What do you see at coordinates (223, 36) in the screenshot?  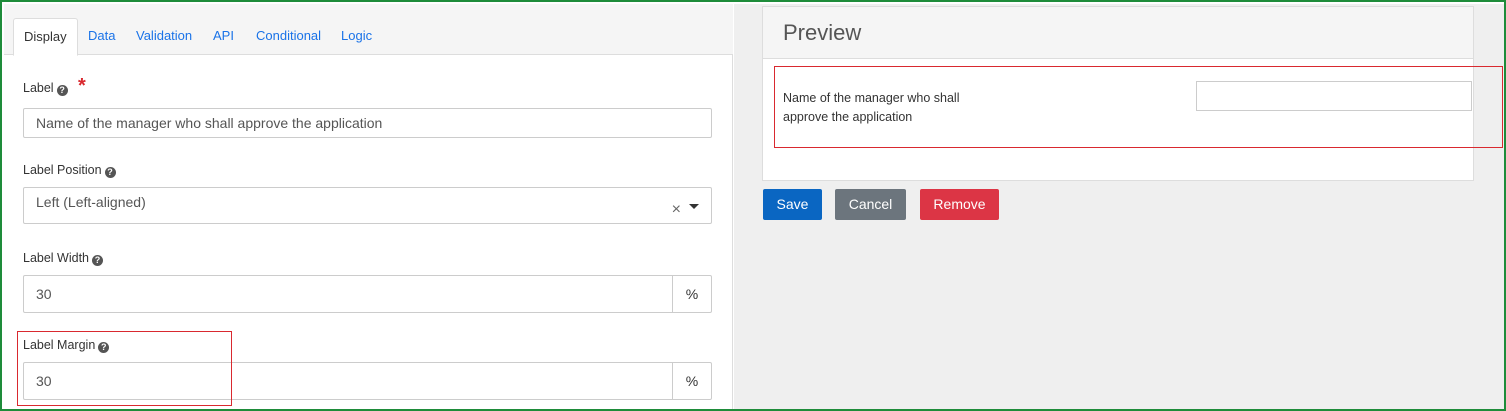 I see `tab-api: API` at bounding box center [223, 36].